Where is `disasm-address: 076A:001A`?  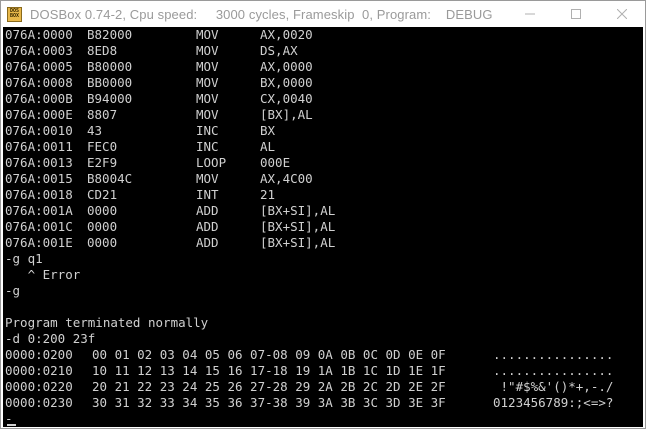
disasm-address: 076A:001A is located at coordinates (39, 210).